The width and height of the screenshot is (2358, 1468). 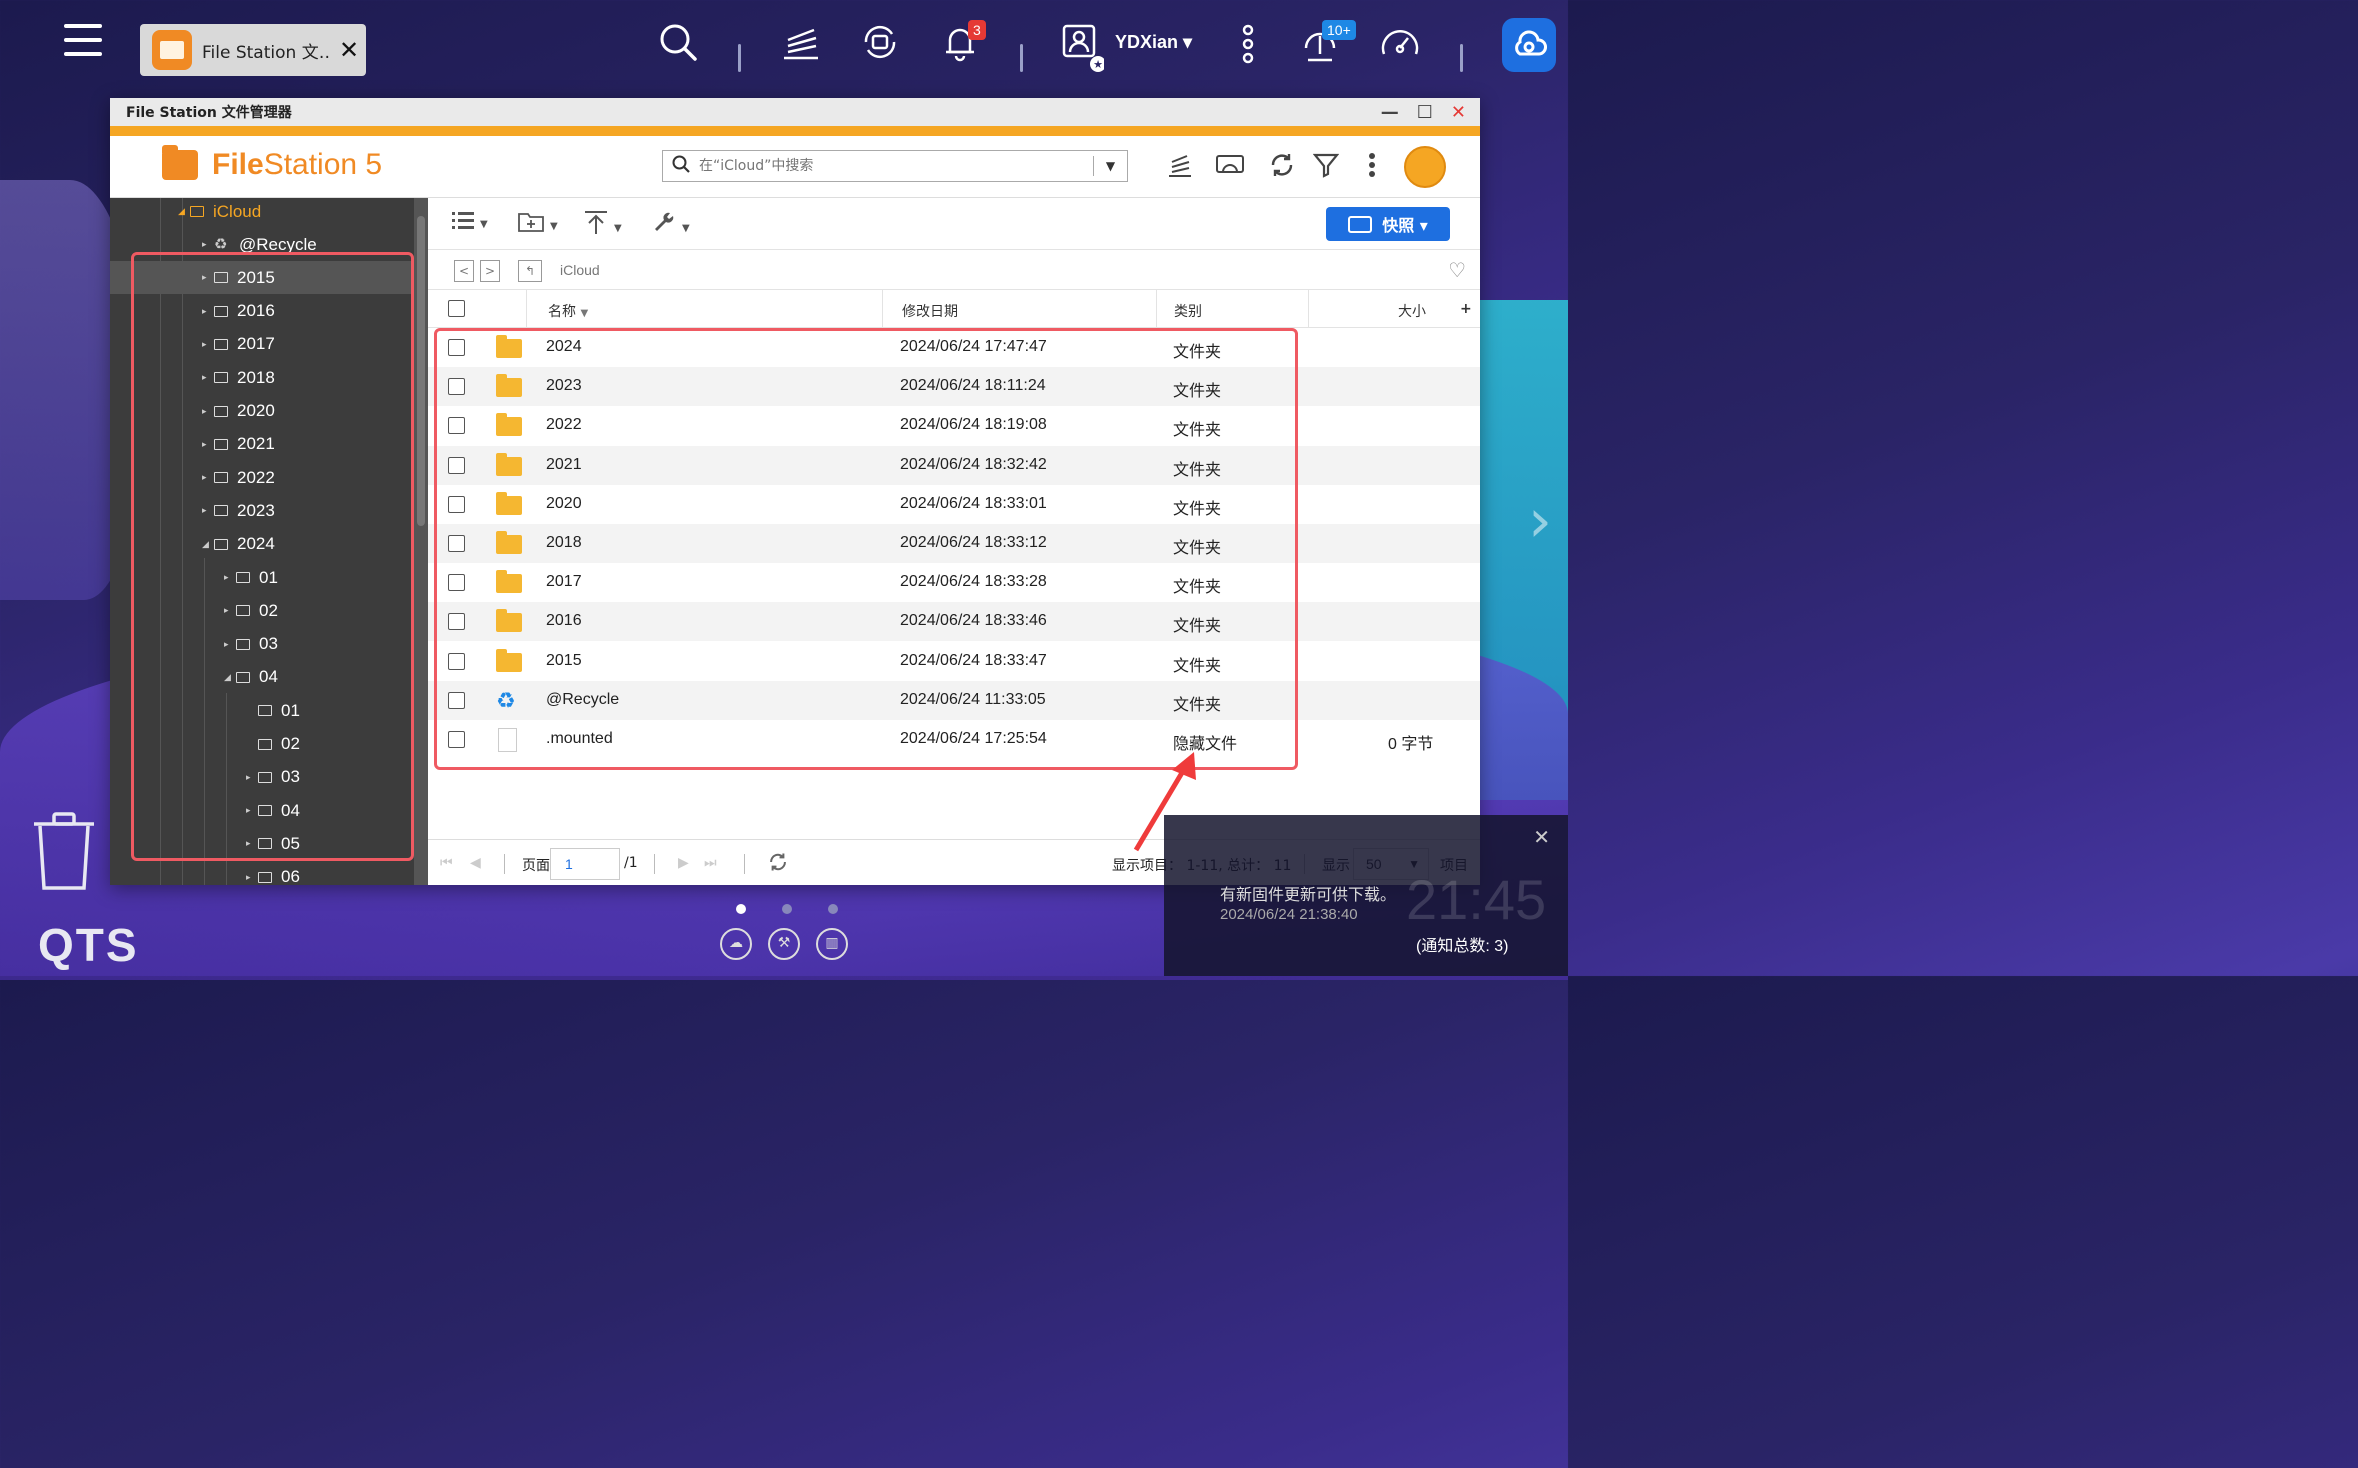 I want to click on select-all-checkbox, so click(x=456, y=308).